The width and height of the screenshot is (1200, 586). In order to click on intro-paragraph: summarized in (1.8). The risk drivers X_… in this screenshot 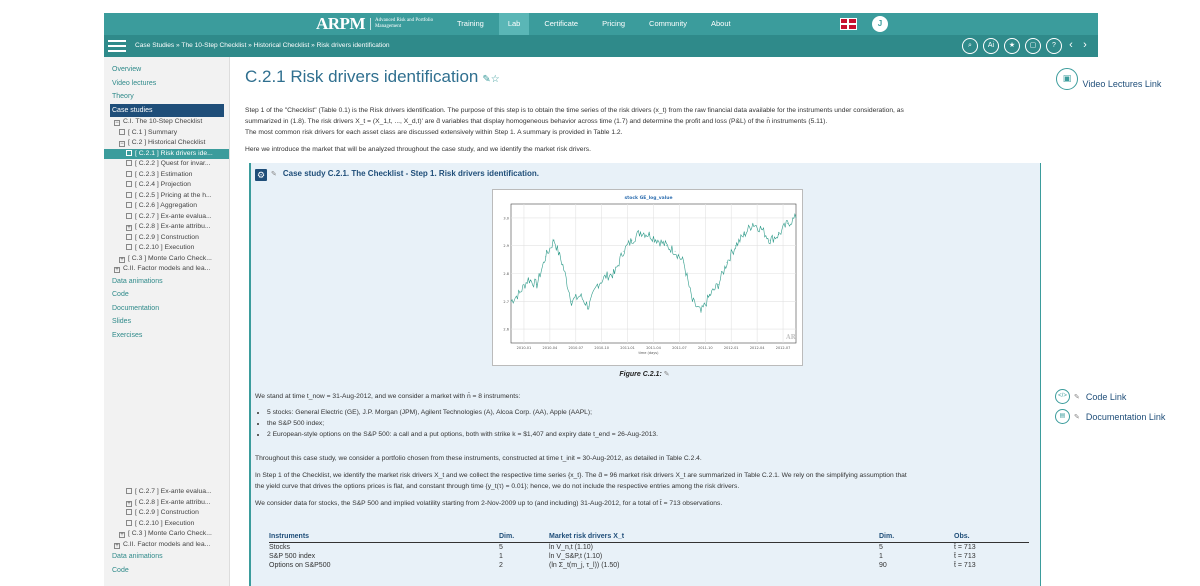, I will do `click(536, 121)`.